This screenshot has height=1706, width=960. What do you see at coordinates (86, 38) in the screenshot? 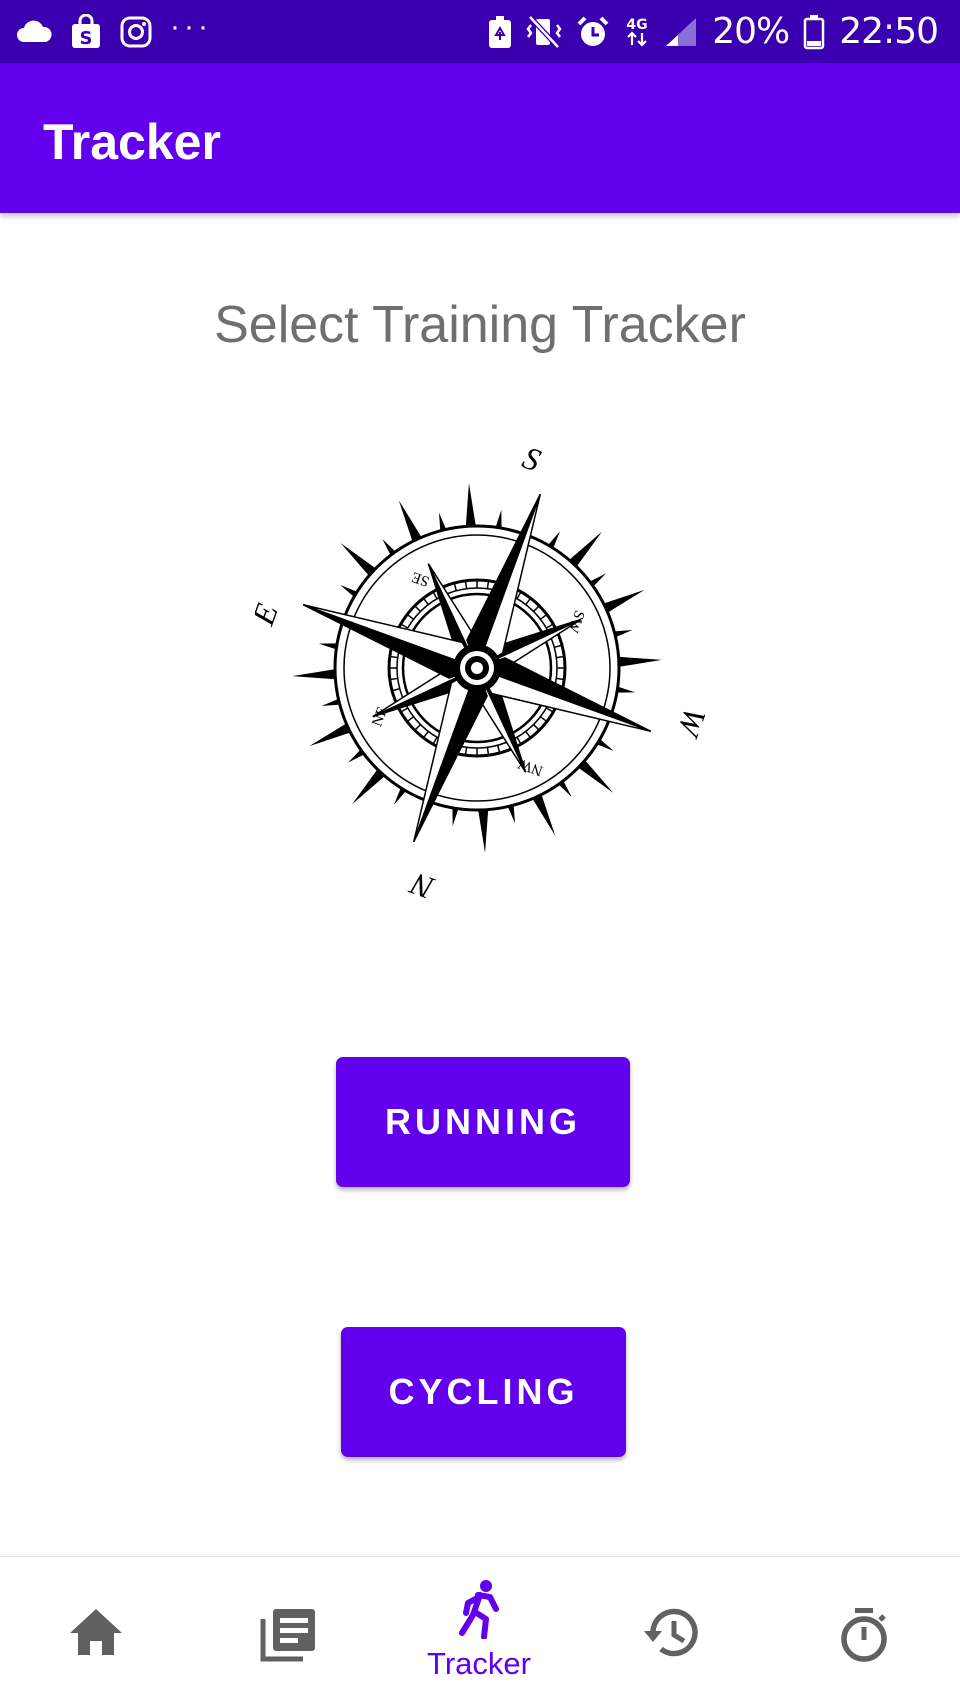
I see `svg-text: S` at bounding box center [86, 38].